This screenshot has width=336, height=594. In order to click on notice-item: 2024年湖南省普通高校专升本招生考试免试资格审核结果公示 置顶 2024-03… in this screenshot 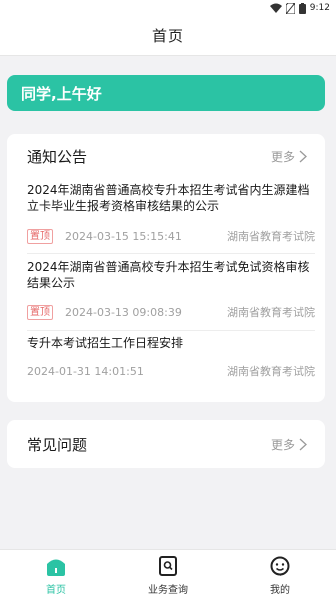, I will do `click(171, 295)`.